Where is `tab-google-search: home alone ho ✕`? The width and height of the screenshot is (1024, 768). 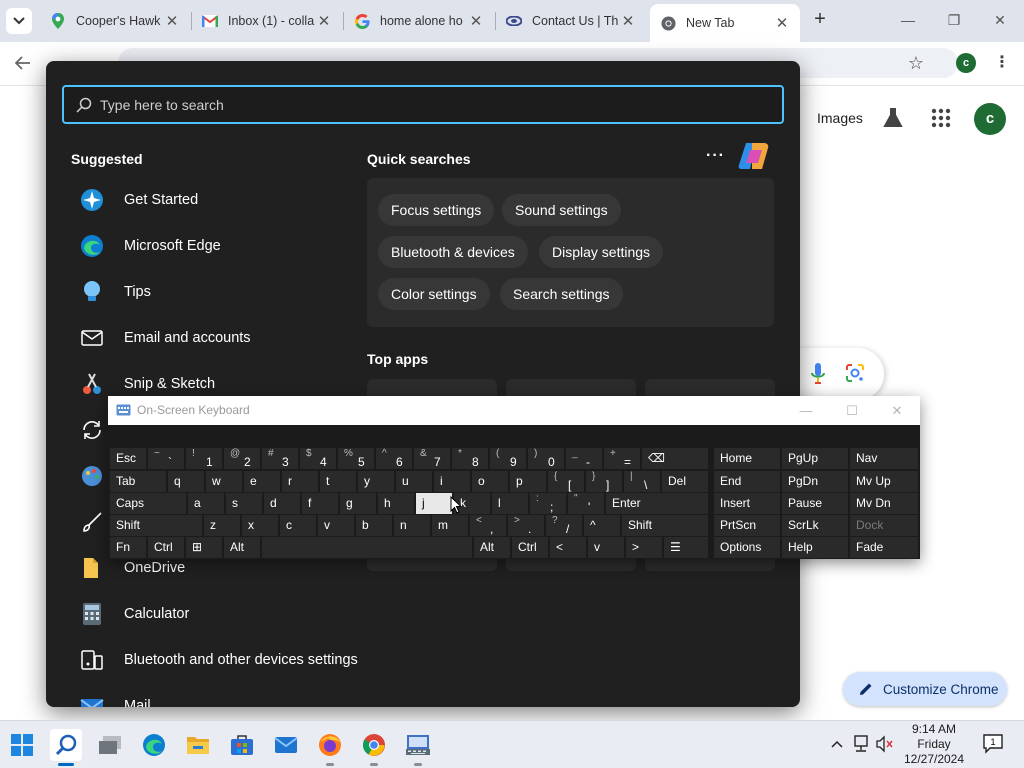 tab-google-search: home alone ho ✕ is located at coordinates (419, 21).